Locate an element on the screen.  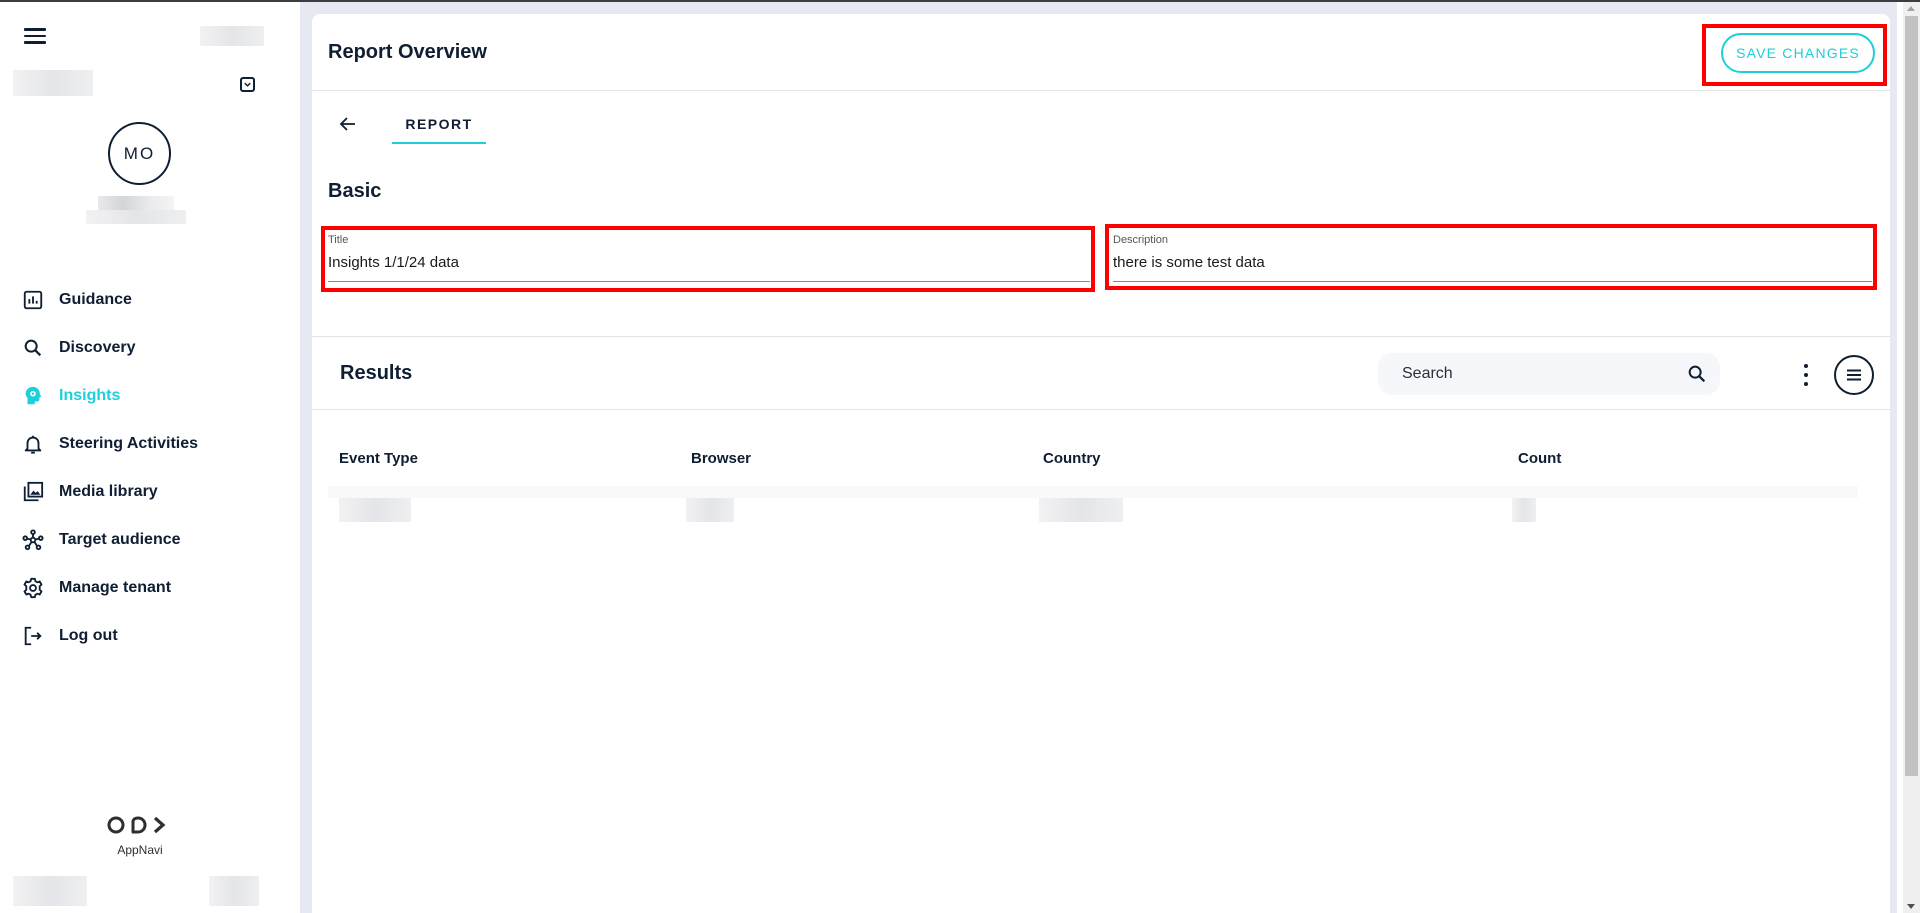
sidebar-item-target-audience: Target audience is located at coordinates (150, 540).